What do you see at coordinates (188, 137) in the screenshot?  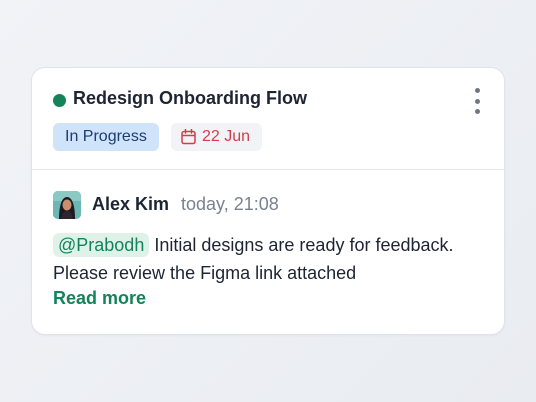 I see `calendar-icon` at bounding box center [188, 137].